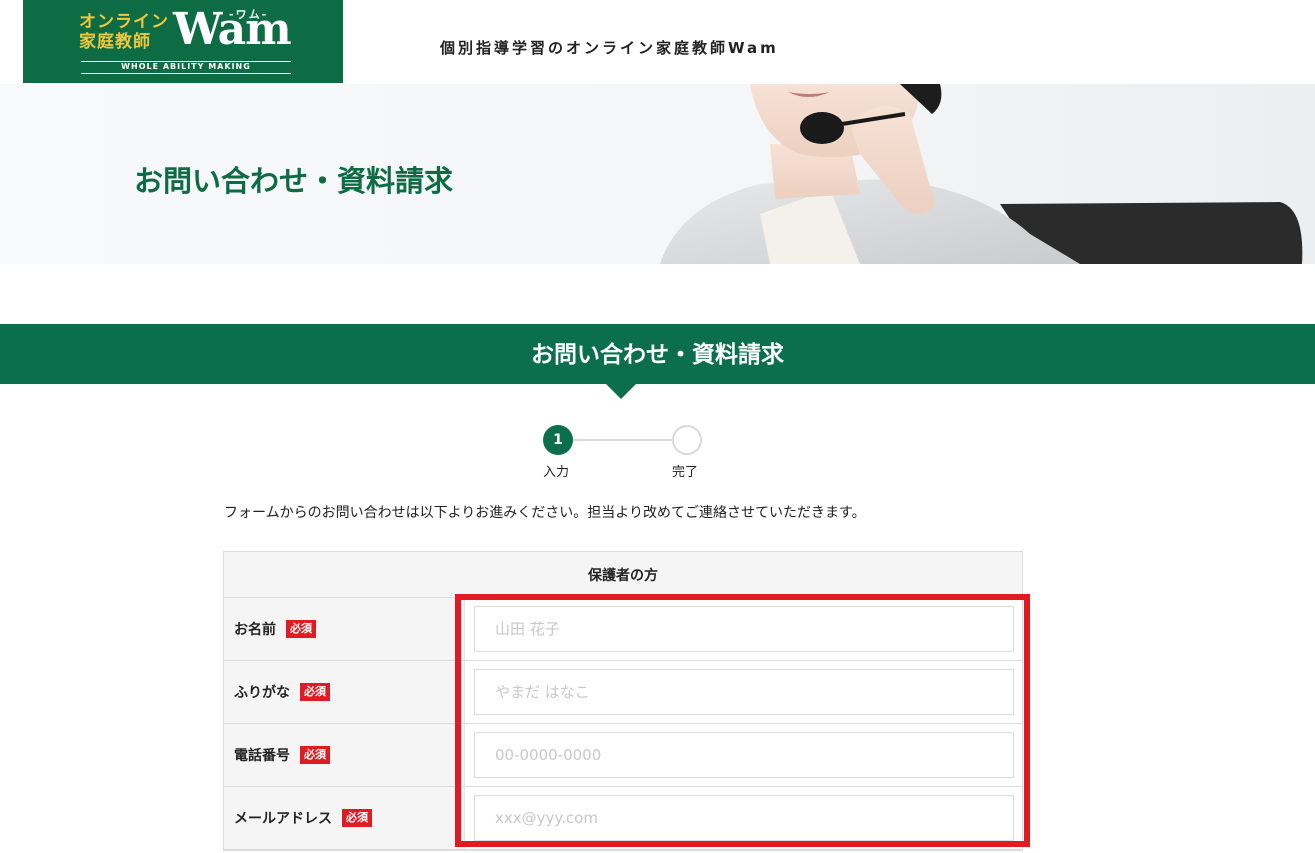 The height and width of the screenshot is (853, 1315). Describe the element at coordinates (623, 575) in the screenshot. I see `form-section-header: 保護者の方` at that location.